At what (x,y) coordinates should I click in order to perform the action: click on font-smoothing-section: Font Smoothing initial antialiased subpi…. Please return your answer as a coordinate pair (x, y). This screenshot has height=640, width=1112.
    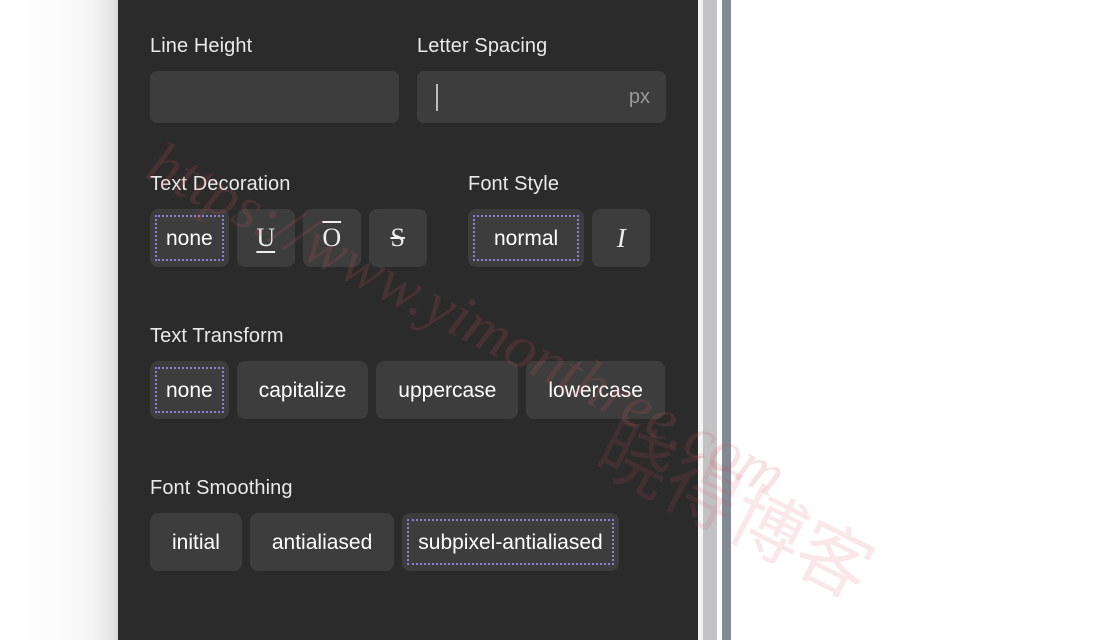
    Looking at the image, I should click on (384, 523).